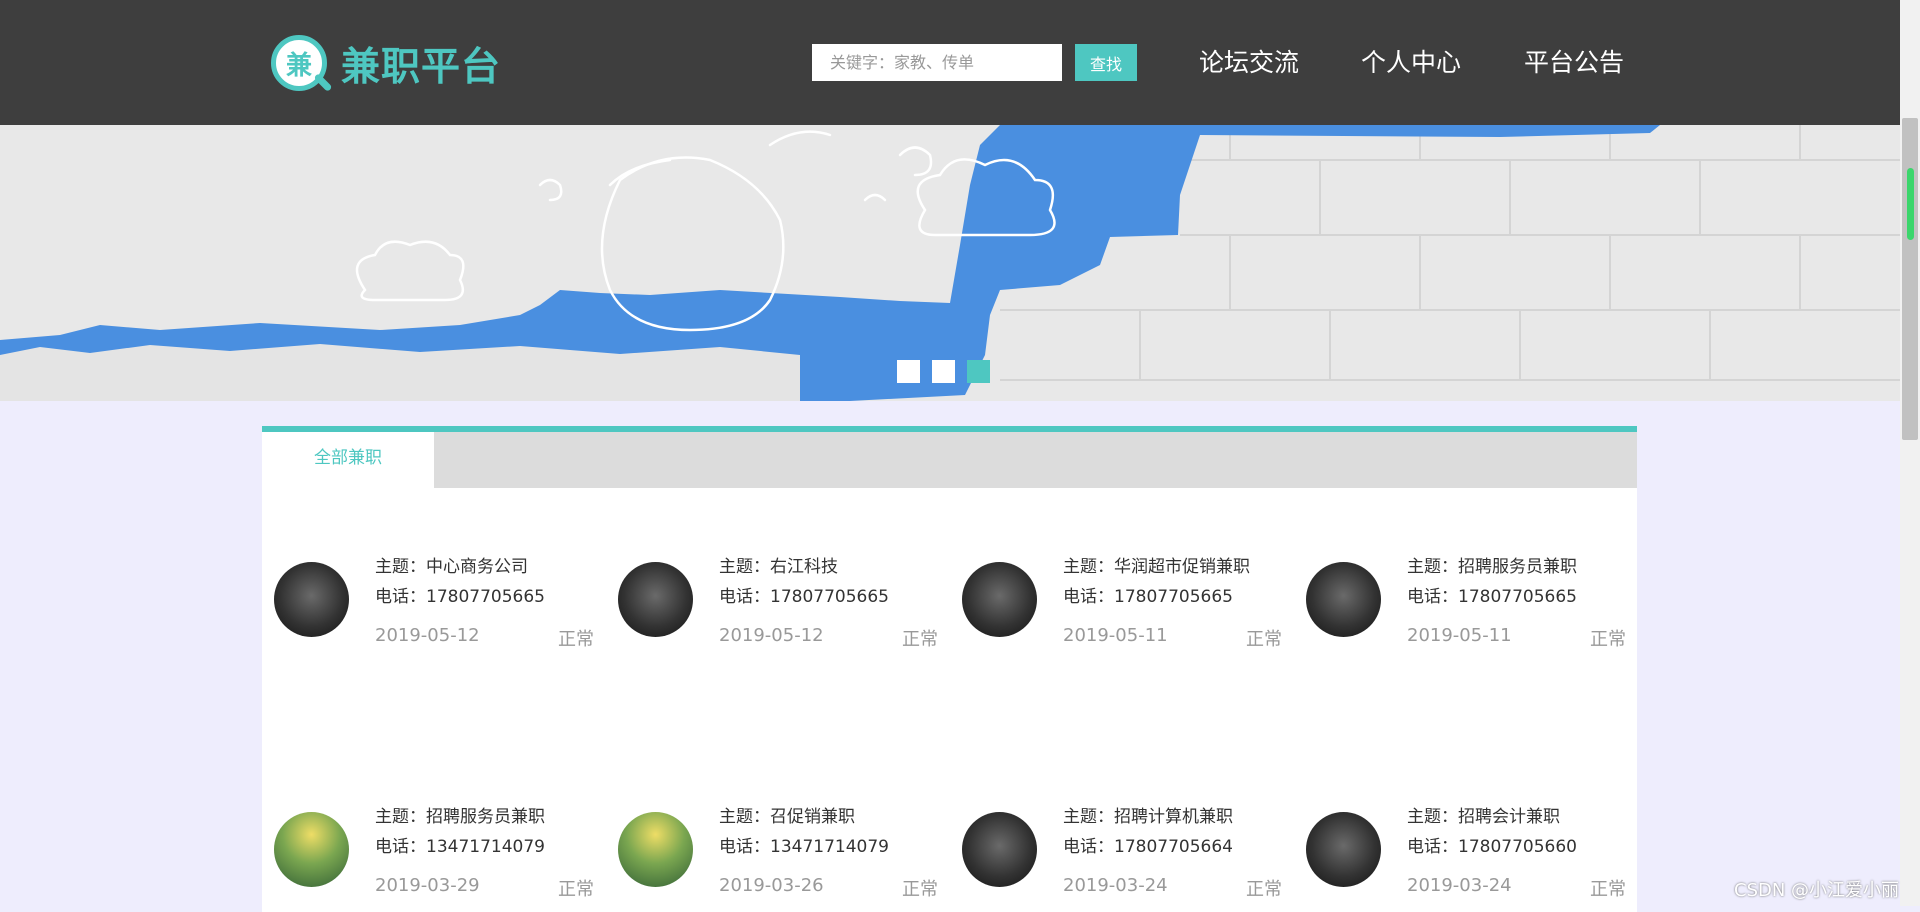 The height and width of the screenshot is (912, 1920). What do you see at coordinates (778, 567) in the screenshot?
I see `job-topic: 主题：右江科技` at bounding box center [778, 567].